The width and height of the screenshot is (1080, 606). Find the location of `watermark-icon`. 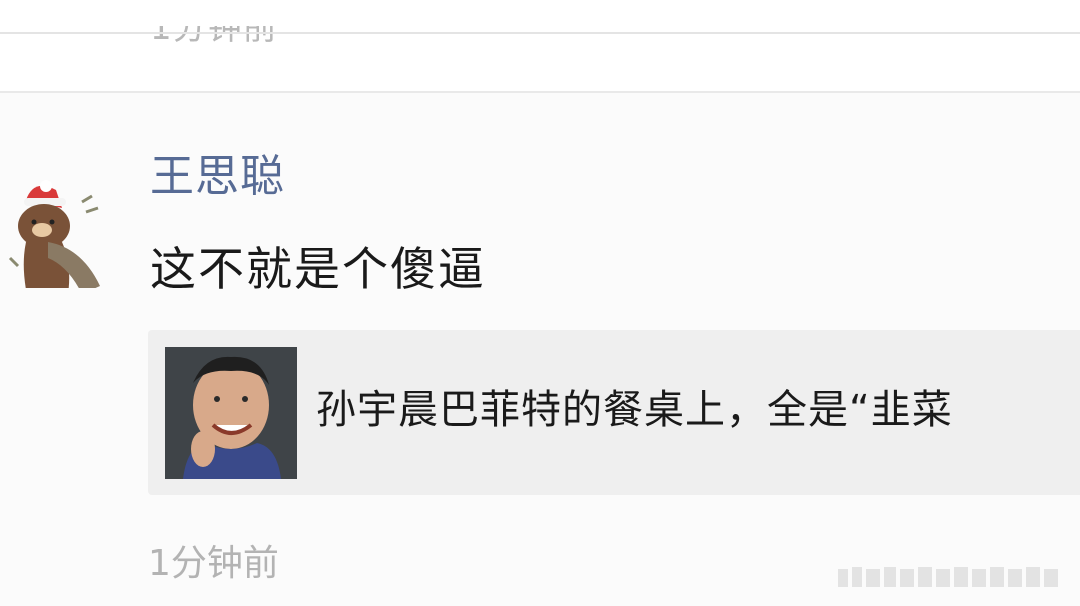

watermark-icon is located at coordinates (953, 577).